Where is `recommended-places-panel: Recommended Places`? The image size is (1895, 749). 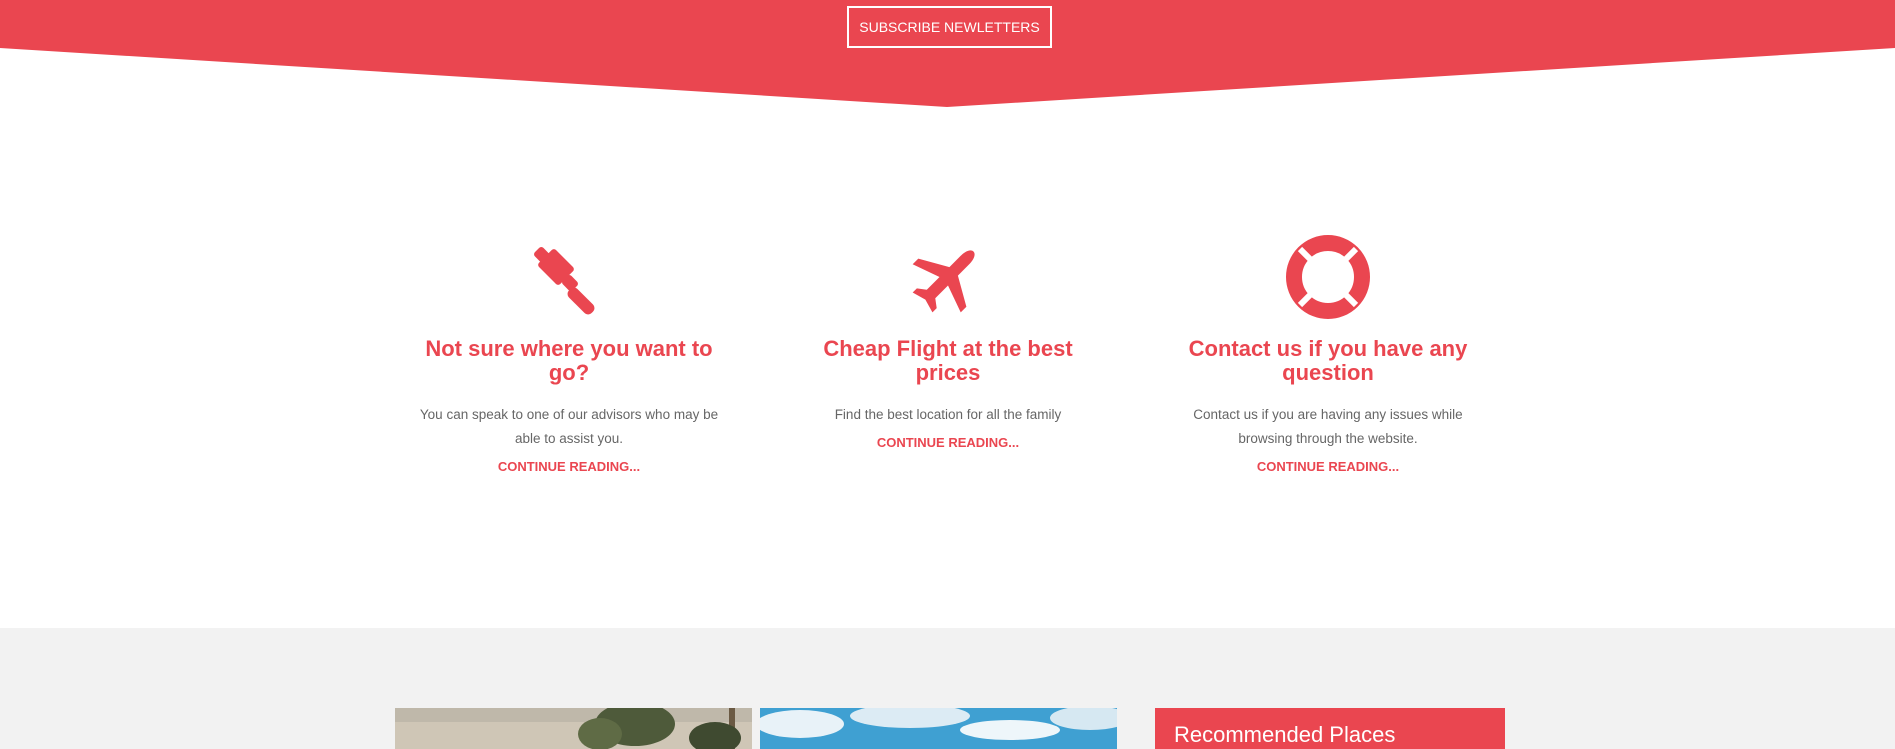
recommended-places-panel: Recommended Places is located at coordinates (1330, 728).